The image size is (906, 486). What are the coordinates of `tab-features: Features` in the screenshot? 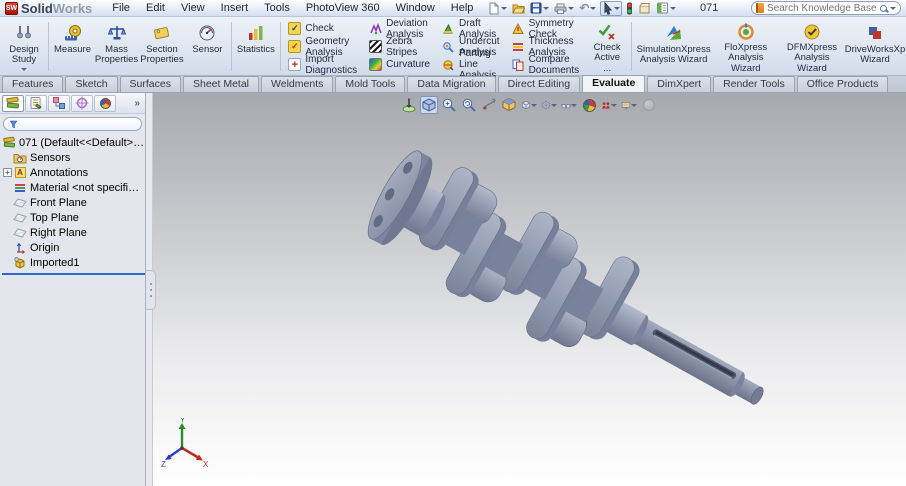 It's located at (33, 84).